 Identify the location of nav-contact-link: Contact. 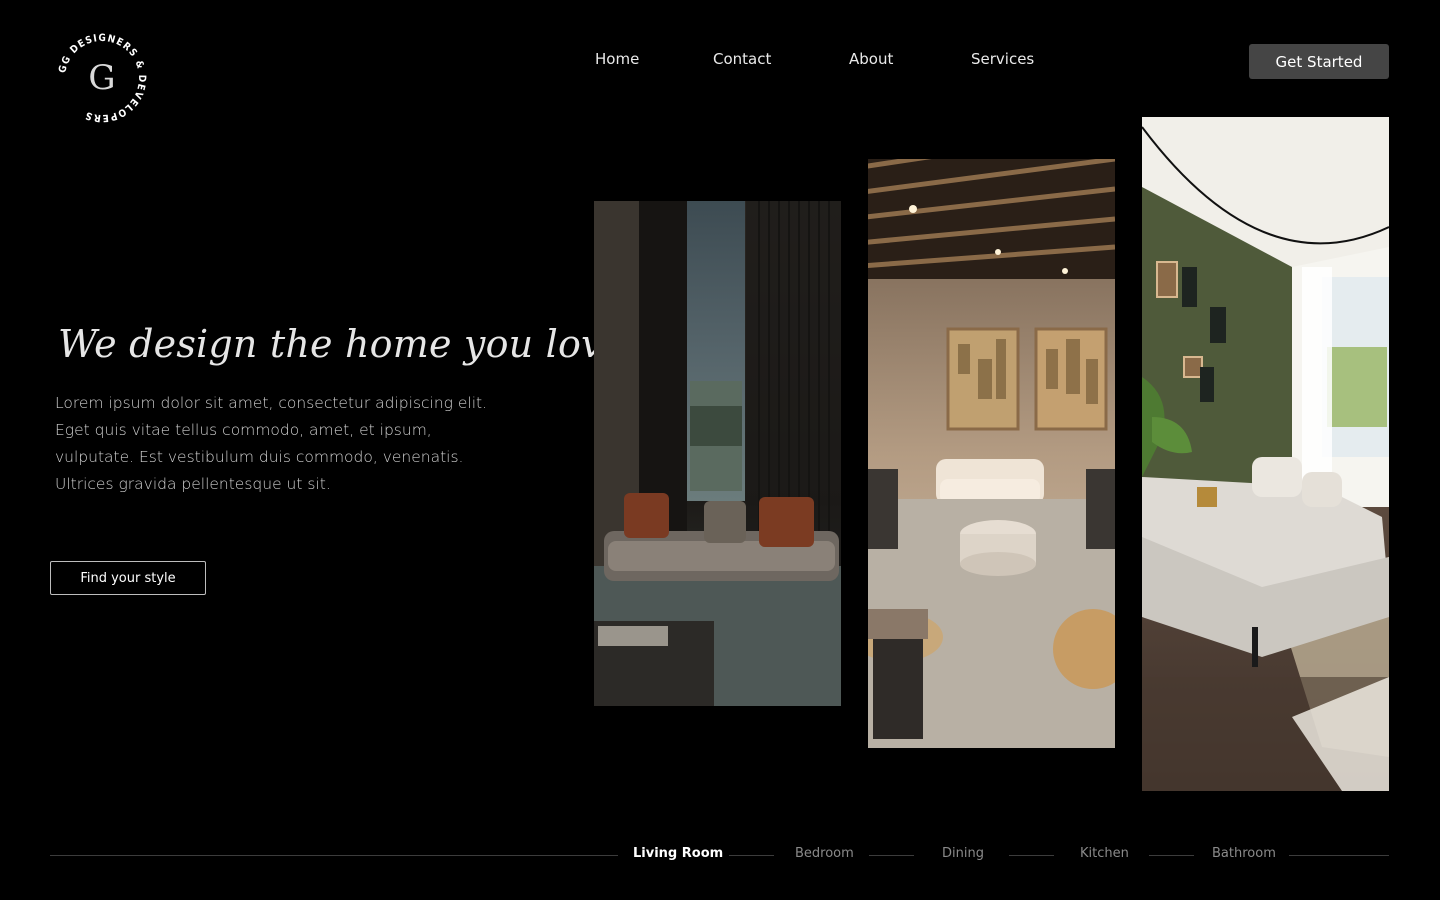
(742, 59).